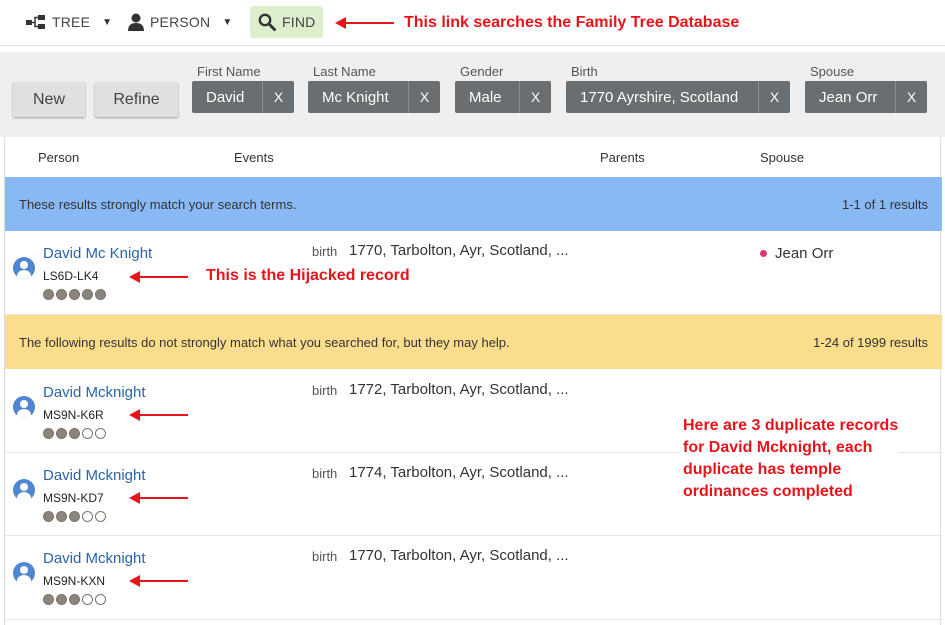 This screenshot has width=945, height=625. I want to click on column-header-events: Events, so click(254, 157).